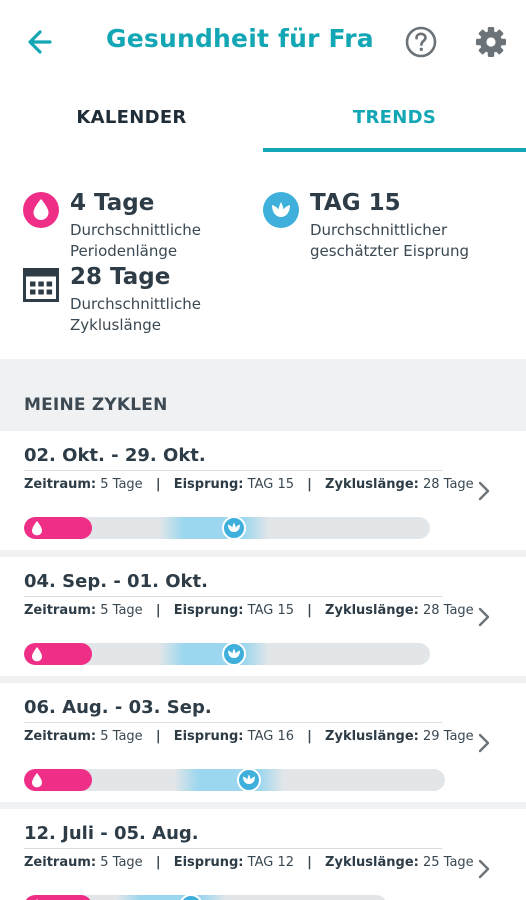 The height and width of the screenshot is (900, 526). Describe the element at coordinates (271, 736) in the screenshot. I see `eisprung-value: TAG 16` at that location.